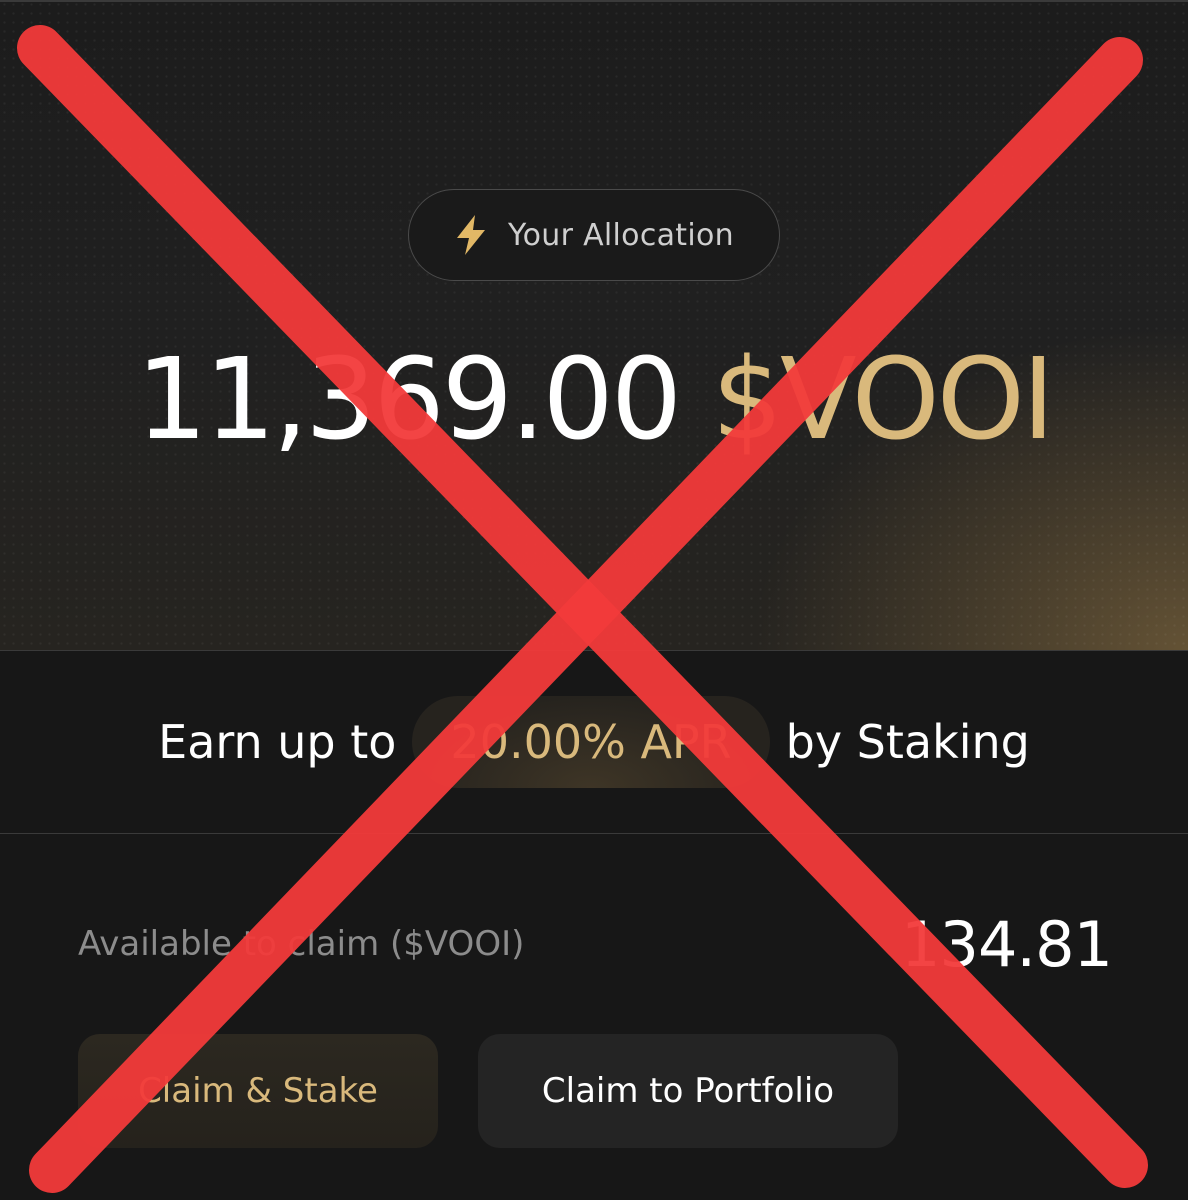 This screenshot has width=1188, height=1200. I want to click on allocation-amount: 11,369.00 $VOOI, so click(594, 400).